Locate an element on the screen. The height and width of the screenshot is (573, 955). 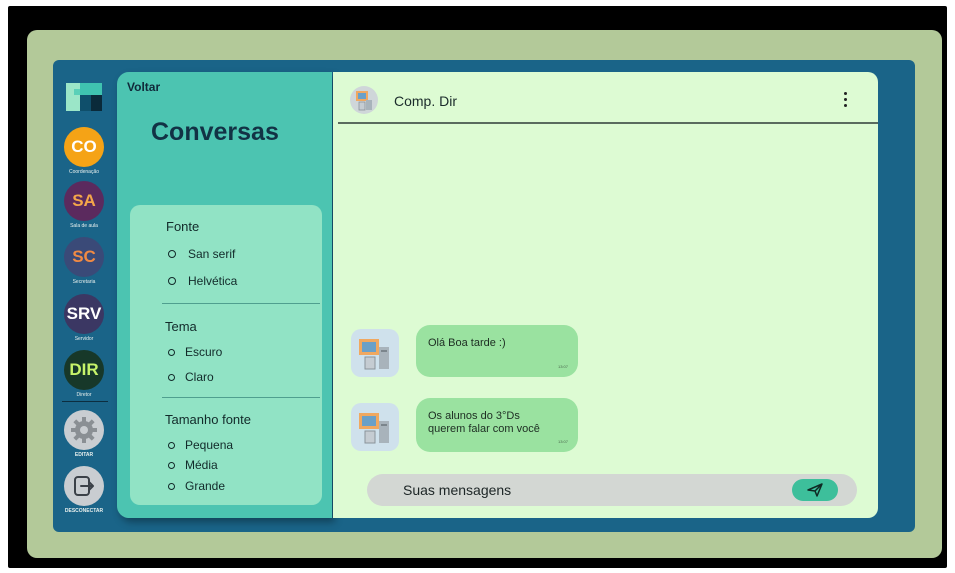
rail-abbr: DIR is located at coordinates (84, 369).